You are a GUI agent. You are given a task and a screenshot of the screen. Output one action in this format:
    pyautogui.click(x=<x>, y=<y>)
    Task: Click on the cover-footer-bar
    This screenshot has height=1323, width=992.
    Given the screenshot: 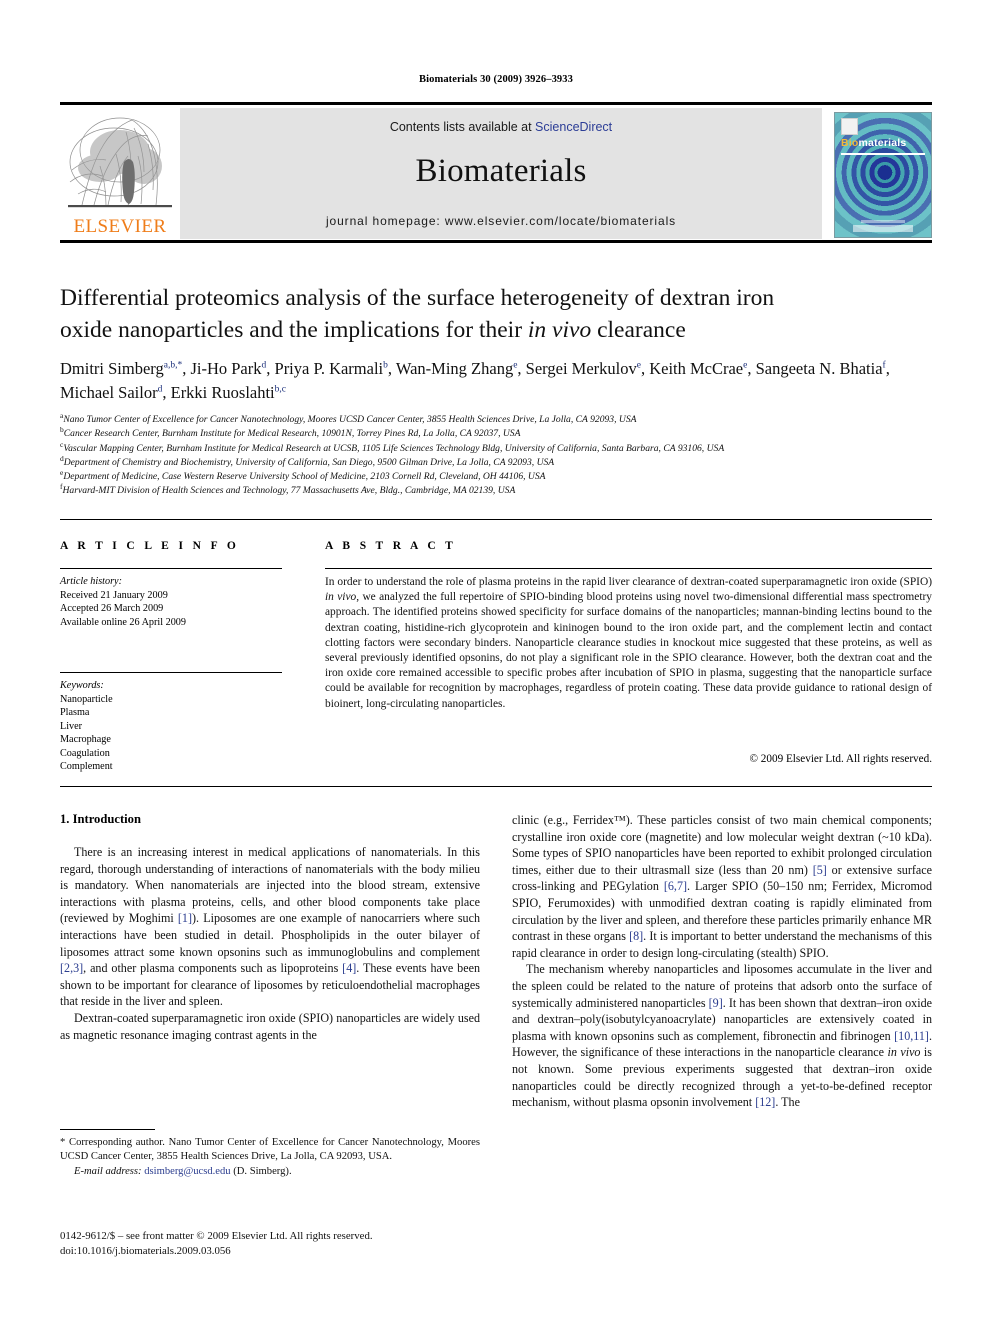 What is the action you would take?
    pyautogui.click(x=883, y=228)
    